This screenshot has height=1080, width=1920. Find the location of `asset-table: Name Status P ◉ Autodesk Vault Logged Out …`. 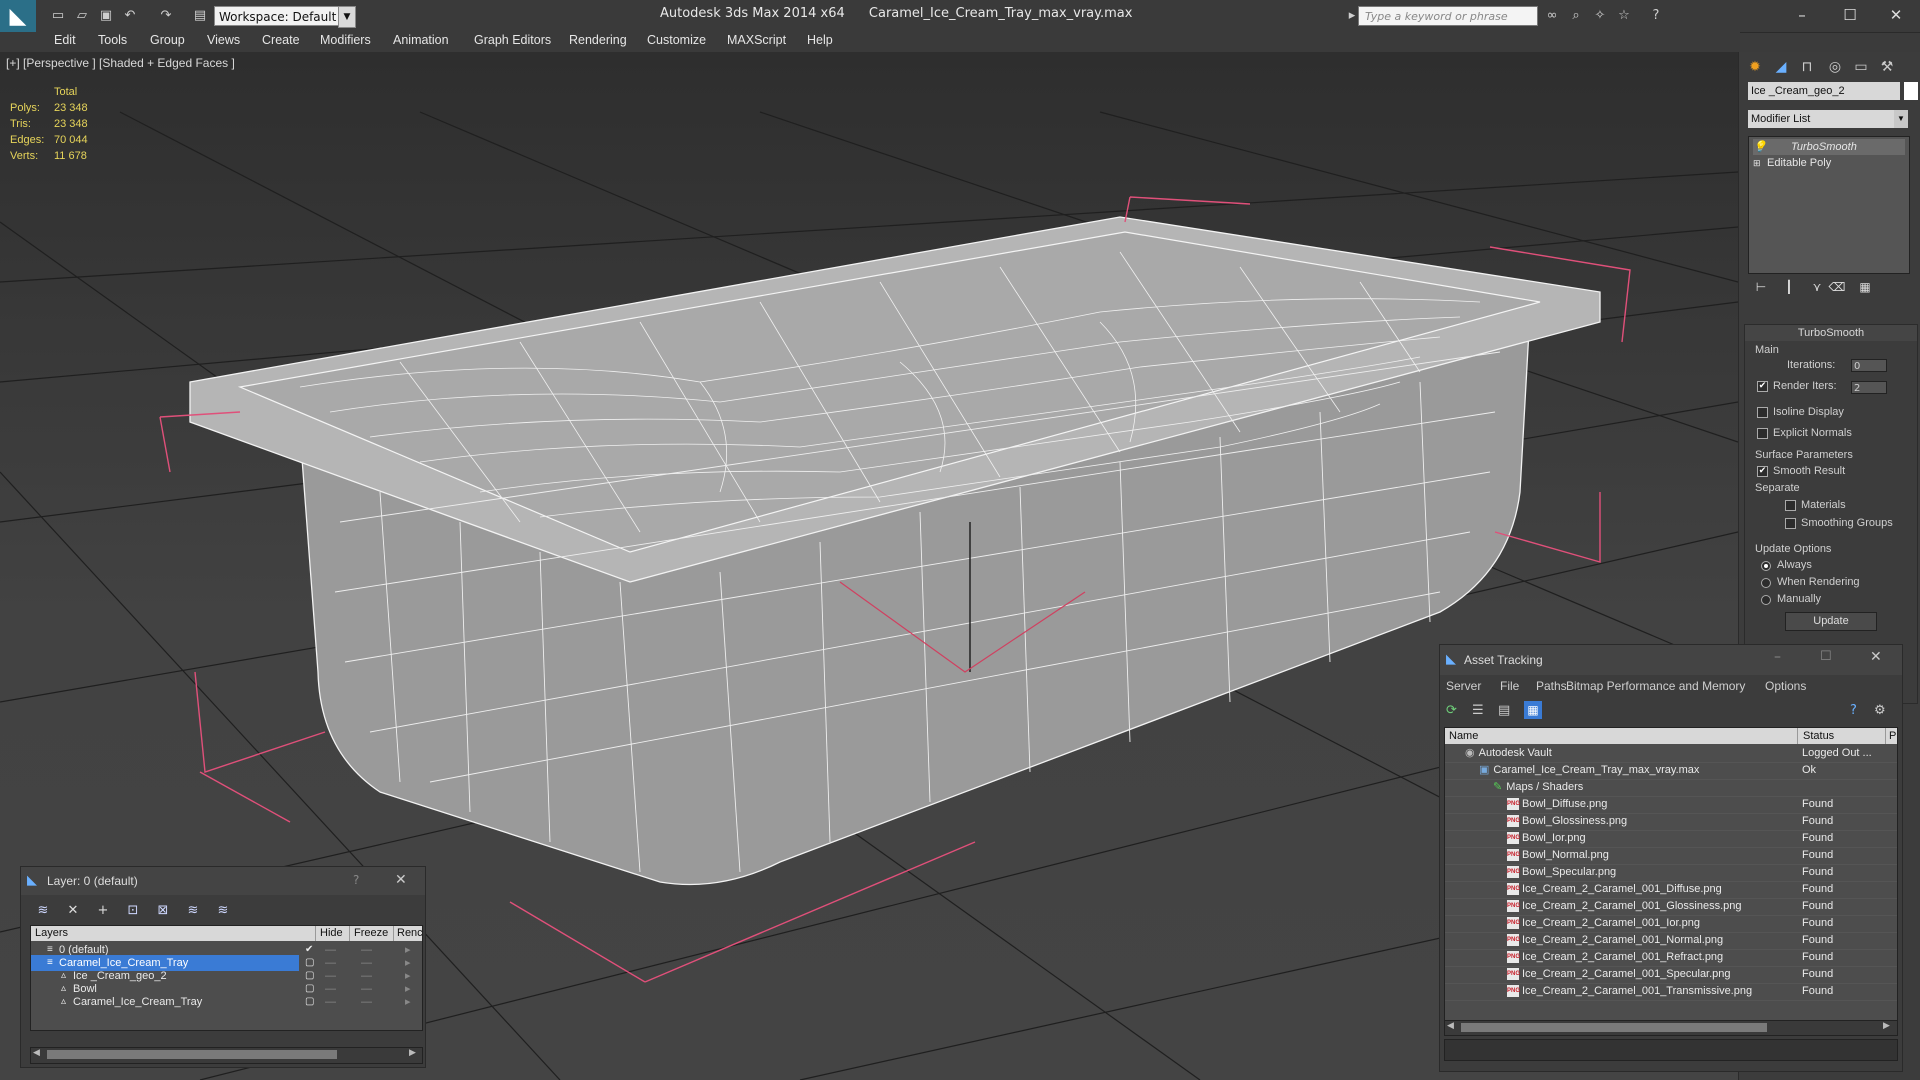

asset-table: Name Status P ◉ Autodesk Vault Logged Out … is located at coordinates (1671, 874).